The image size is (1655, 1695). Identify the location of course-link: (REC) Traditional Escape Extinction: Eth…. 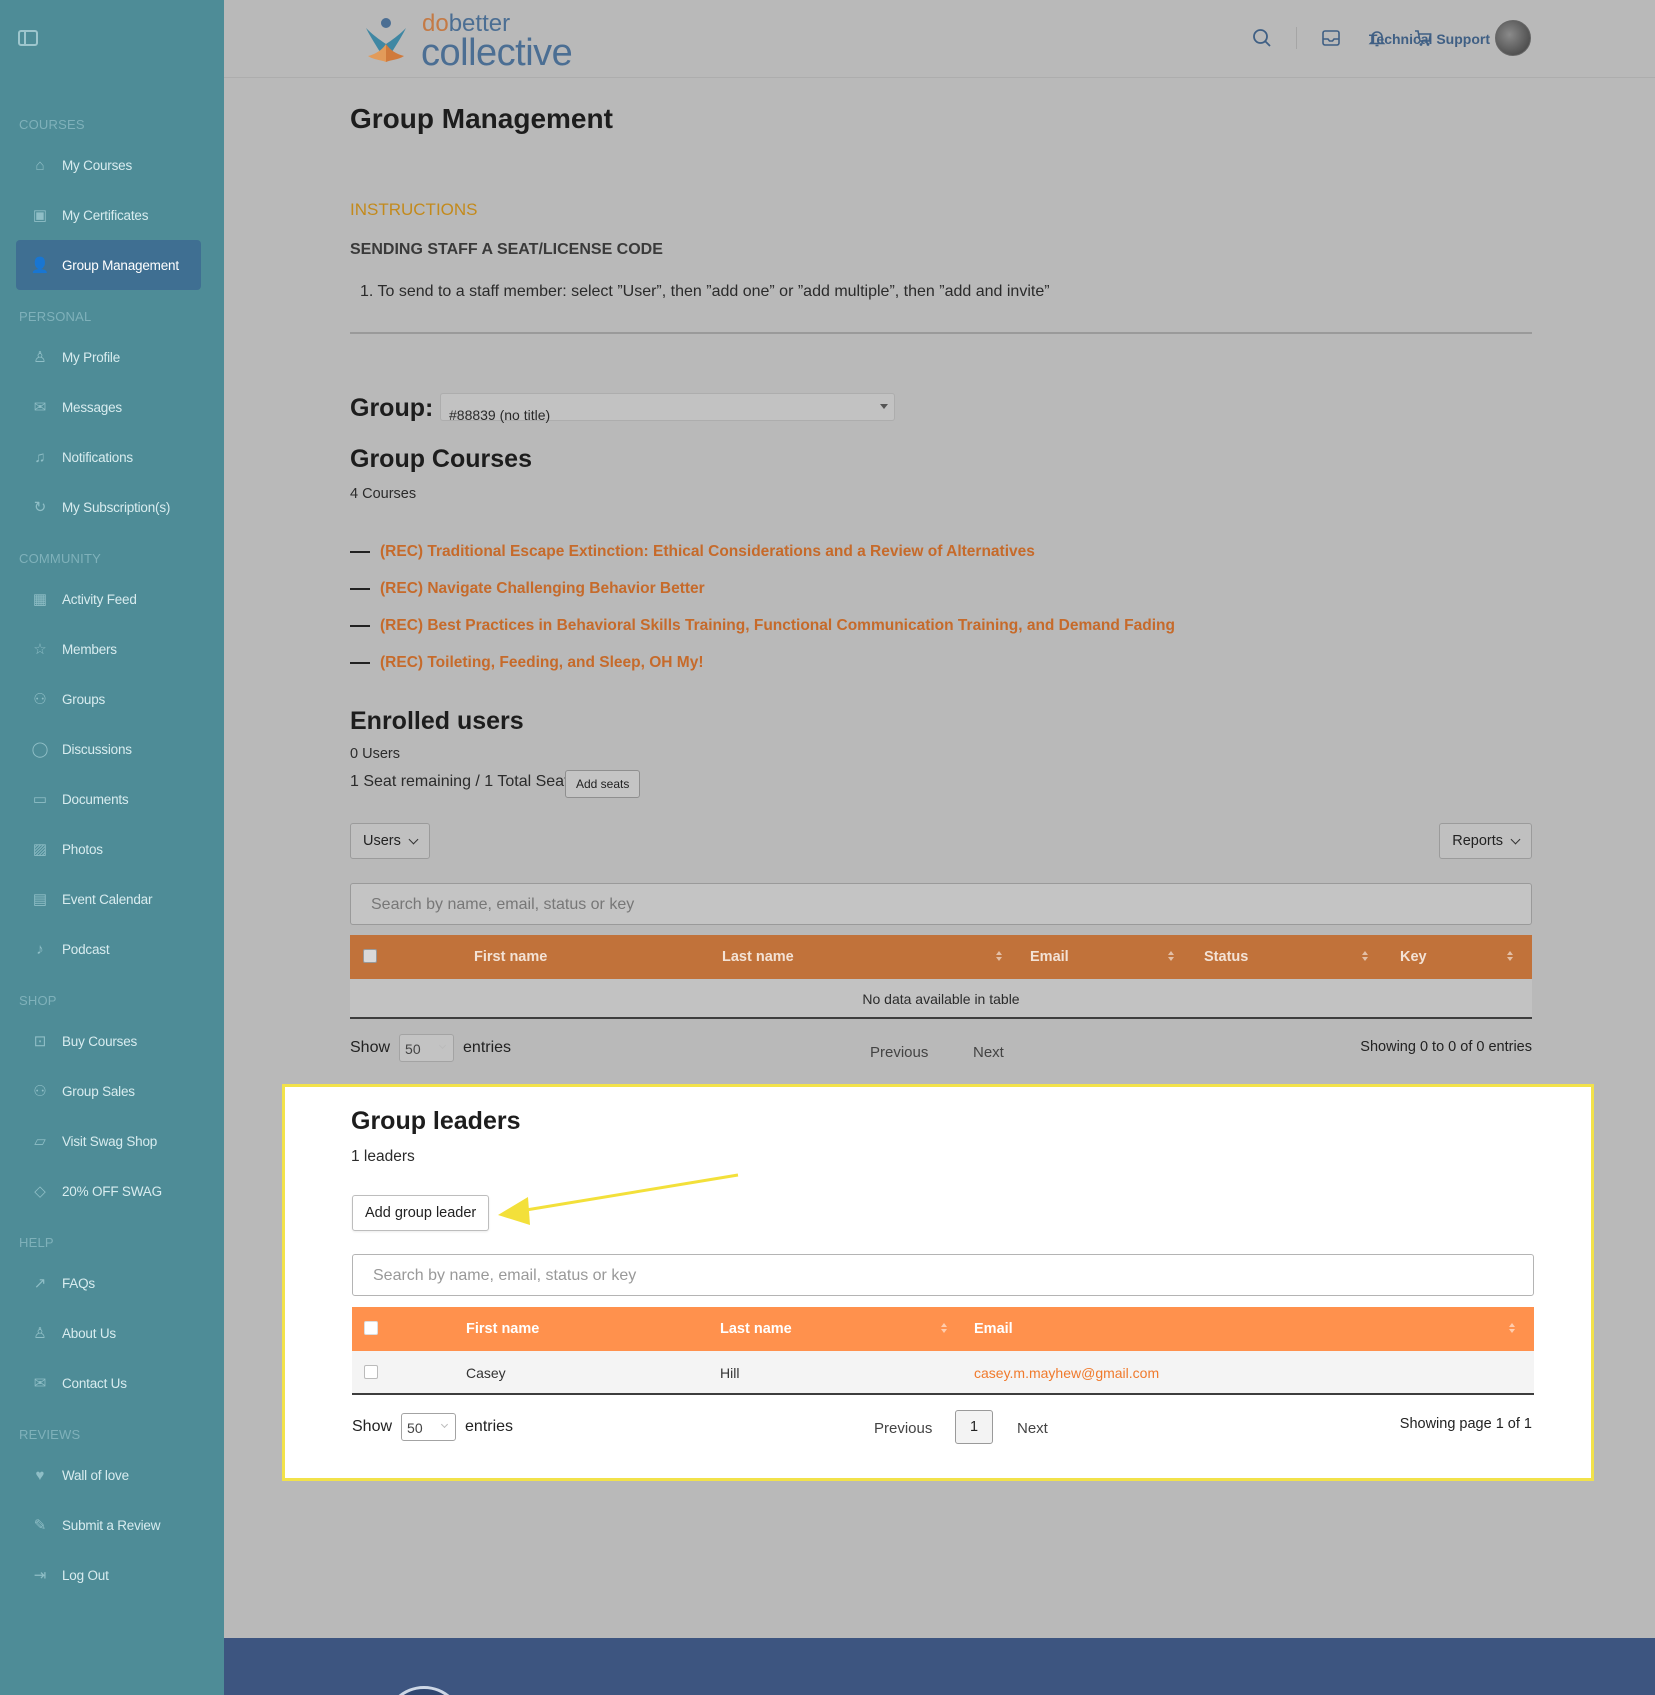
(707, 552).